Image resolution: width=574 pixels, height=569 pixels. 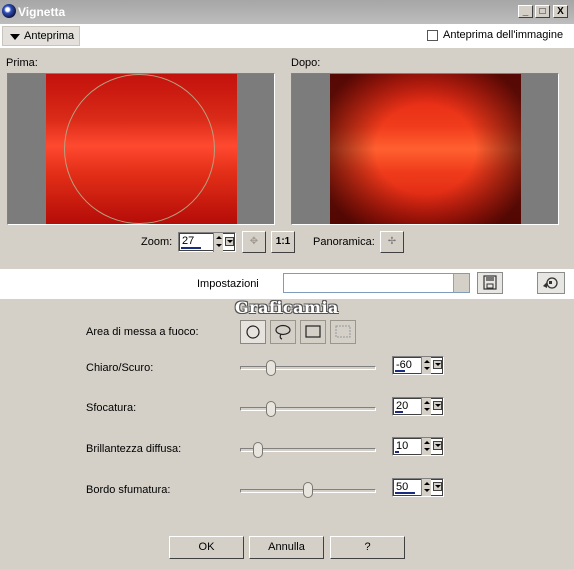 What do you see at coordinates (461, 283) in the screenshot?
I see `preset-dropdown-button` at bounding box center [461, 283].